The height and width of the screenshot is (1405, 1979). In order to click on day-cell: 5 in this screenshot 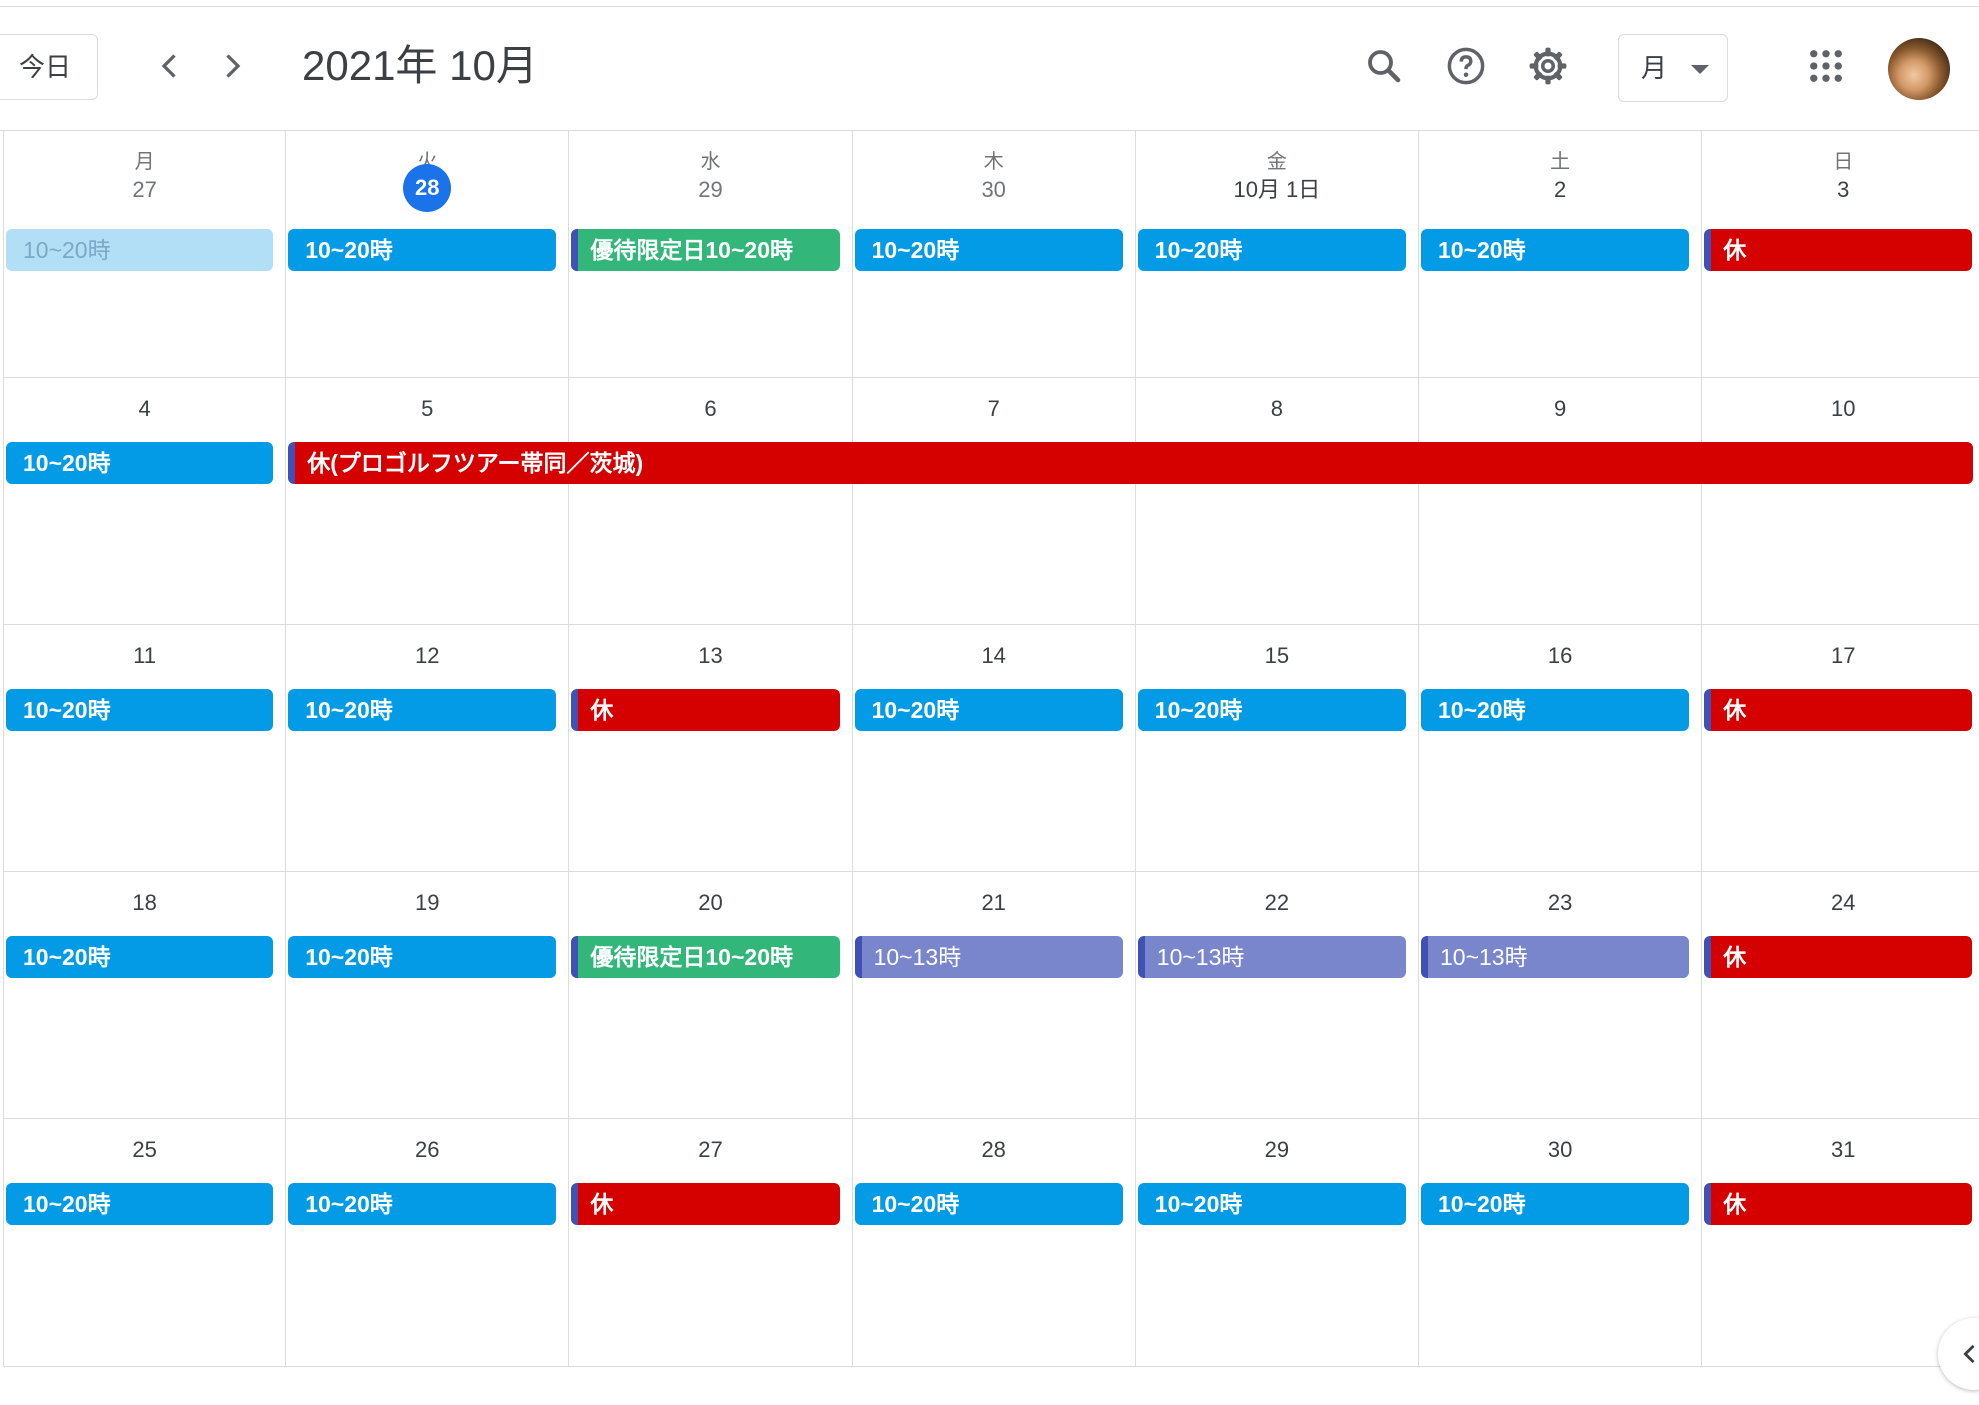, I will do `click(428, 501)`.